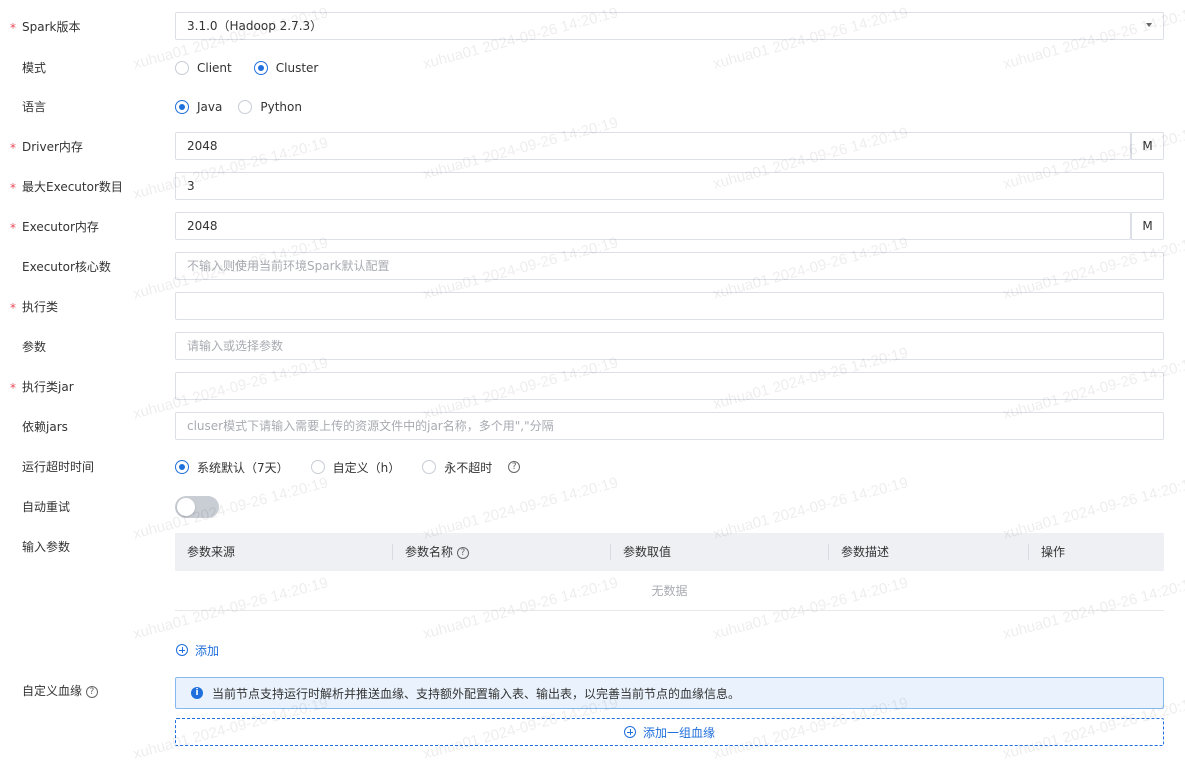 The image size is (1185, 762). I want to click on timeout-row: 运行超时时间 系统默认（7天） 自定义（h） 永不超时 ?, so click(592, 467).